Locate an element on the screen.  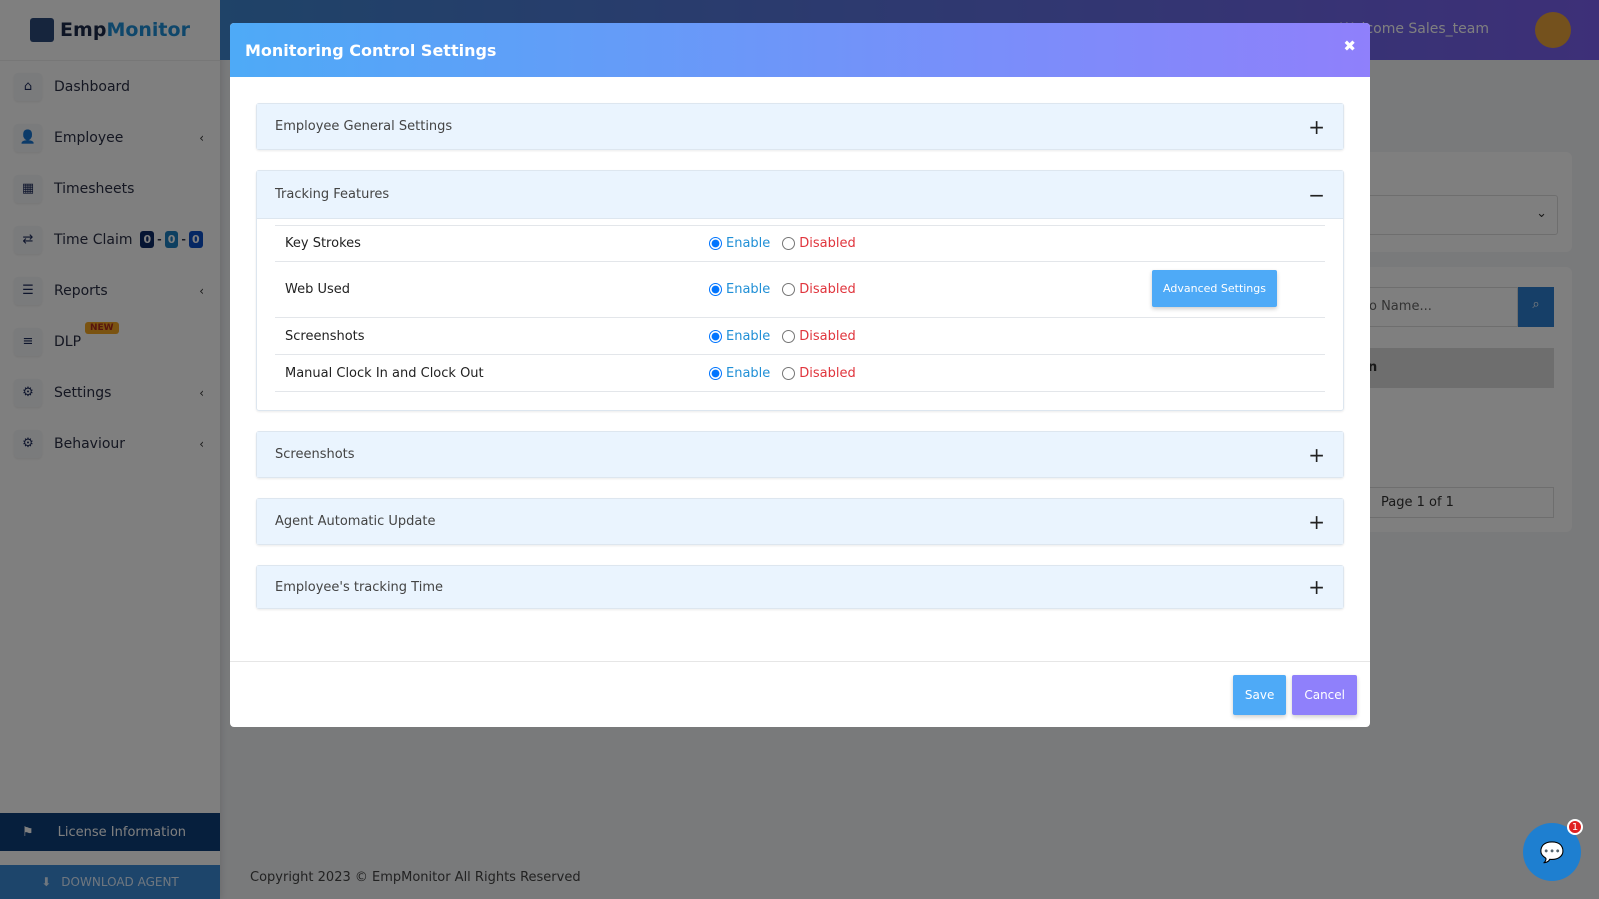
panel-header: Employee General Settings + is located at coordinates (800, 126).